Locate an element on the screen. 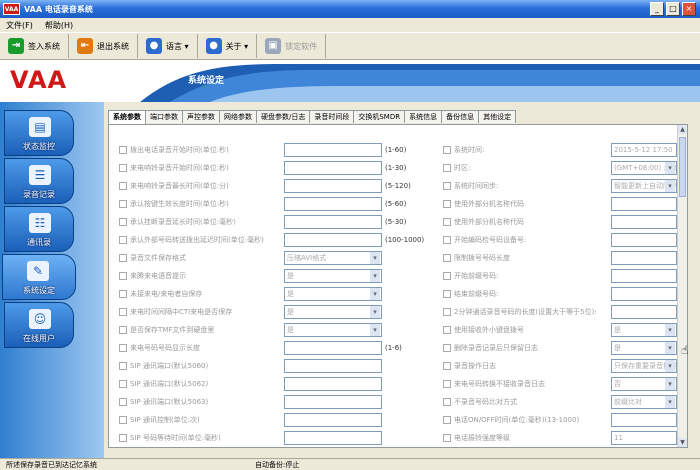 The height and width of the screenshot is (470, 700). tab-0: 系统参数 is located at coordinates (127, 117).